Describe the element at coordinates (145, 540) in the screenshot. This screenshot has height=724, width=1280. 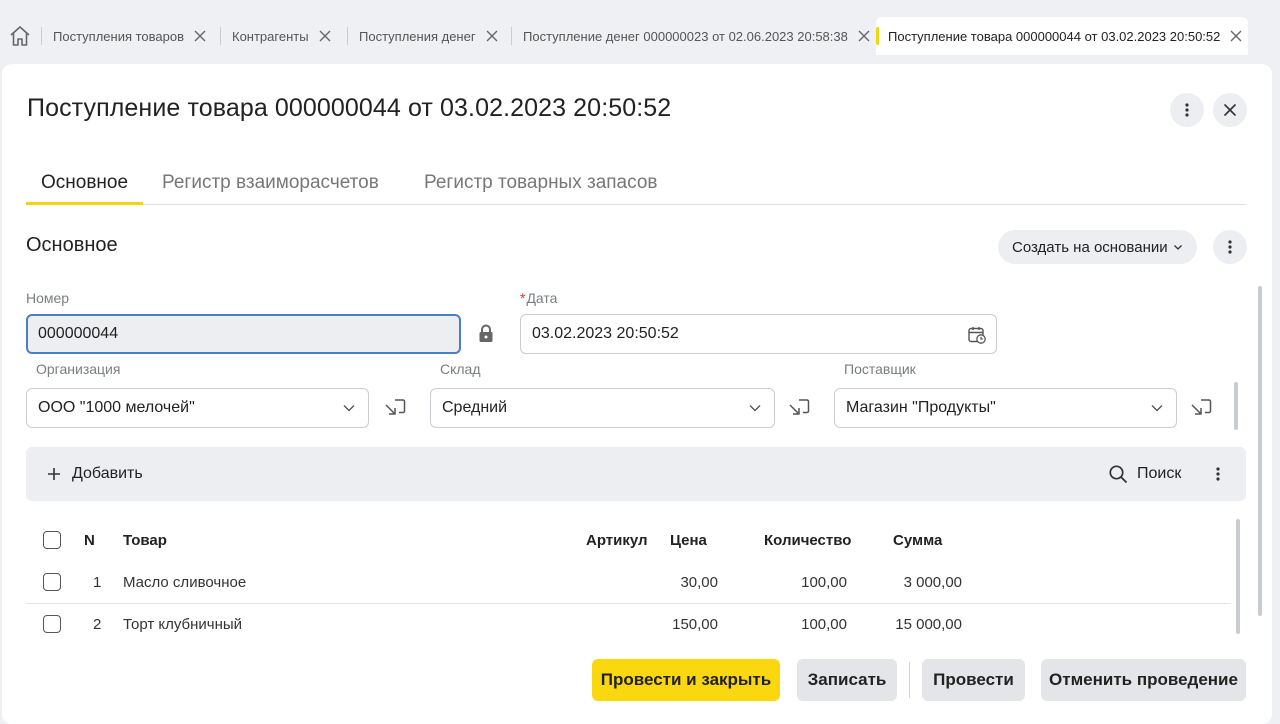
I see `column-header-product: Товар` at that location.